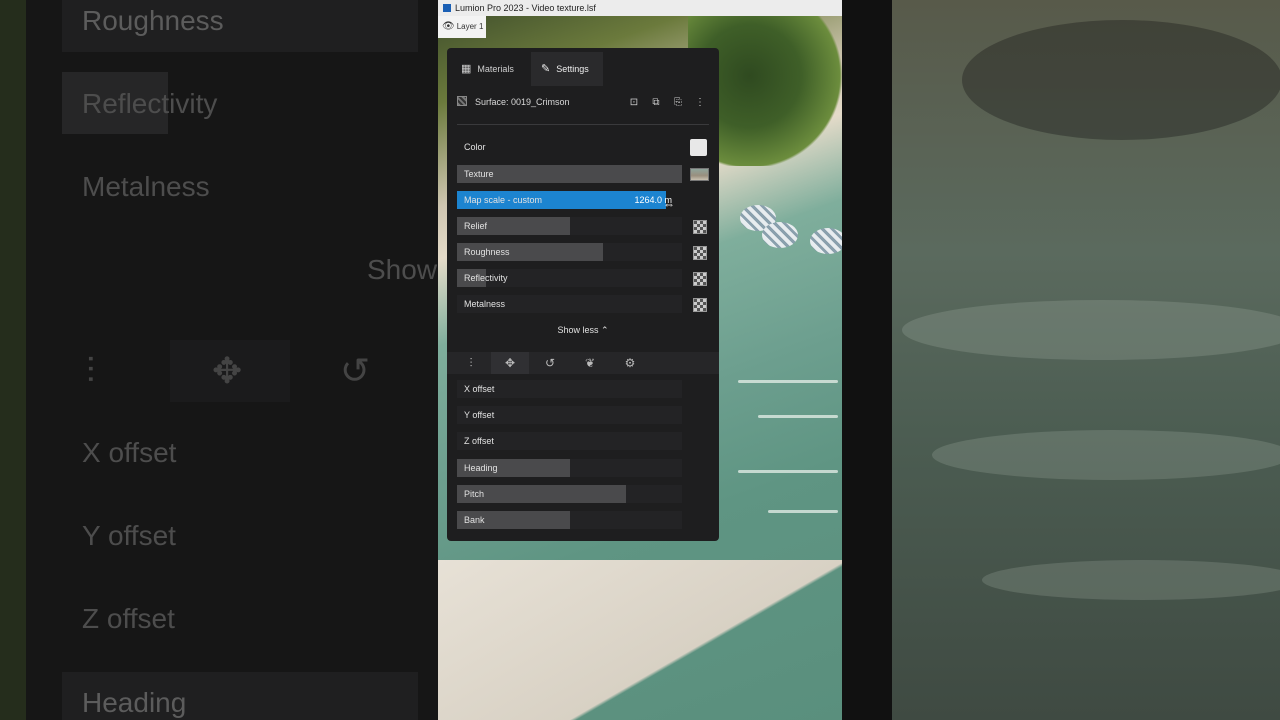  Describe the element at coordinates (700, 103) in the screenshot. I see `more-options-icon: ⋮` at that location.